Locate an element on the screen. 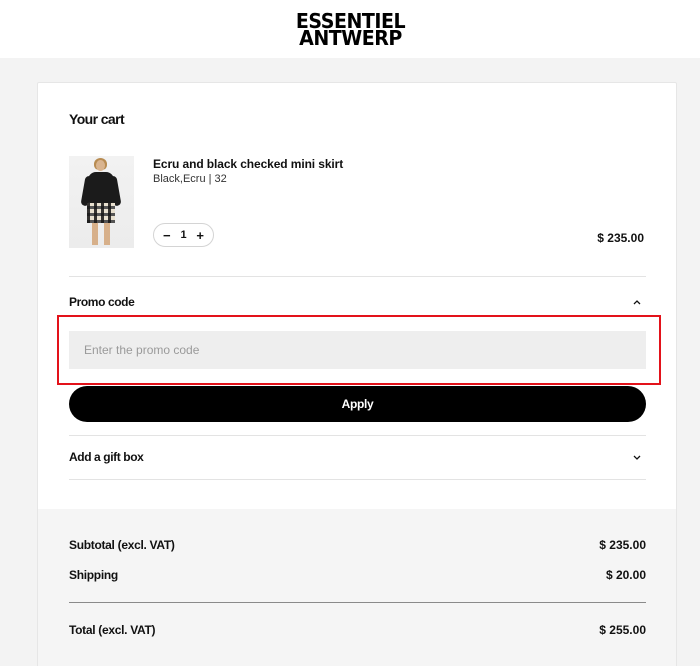  apply-button: Apply is located at coordinates (357, 404).